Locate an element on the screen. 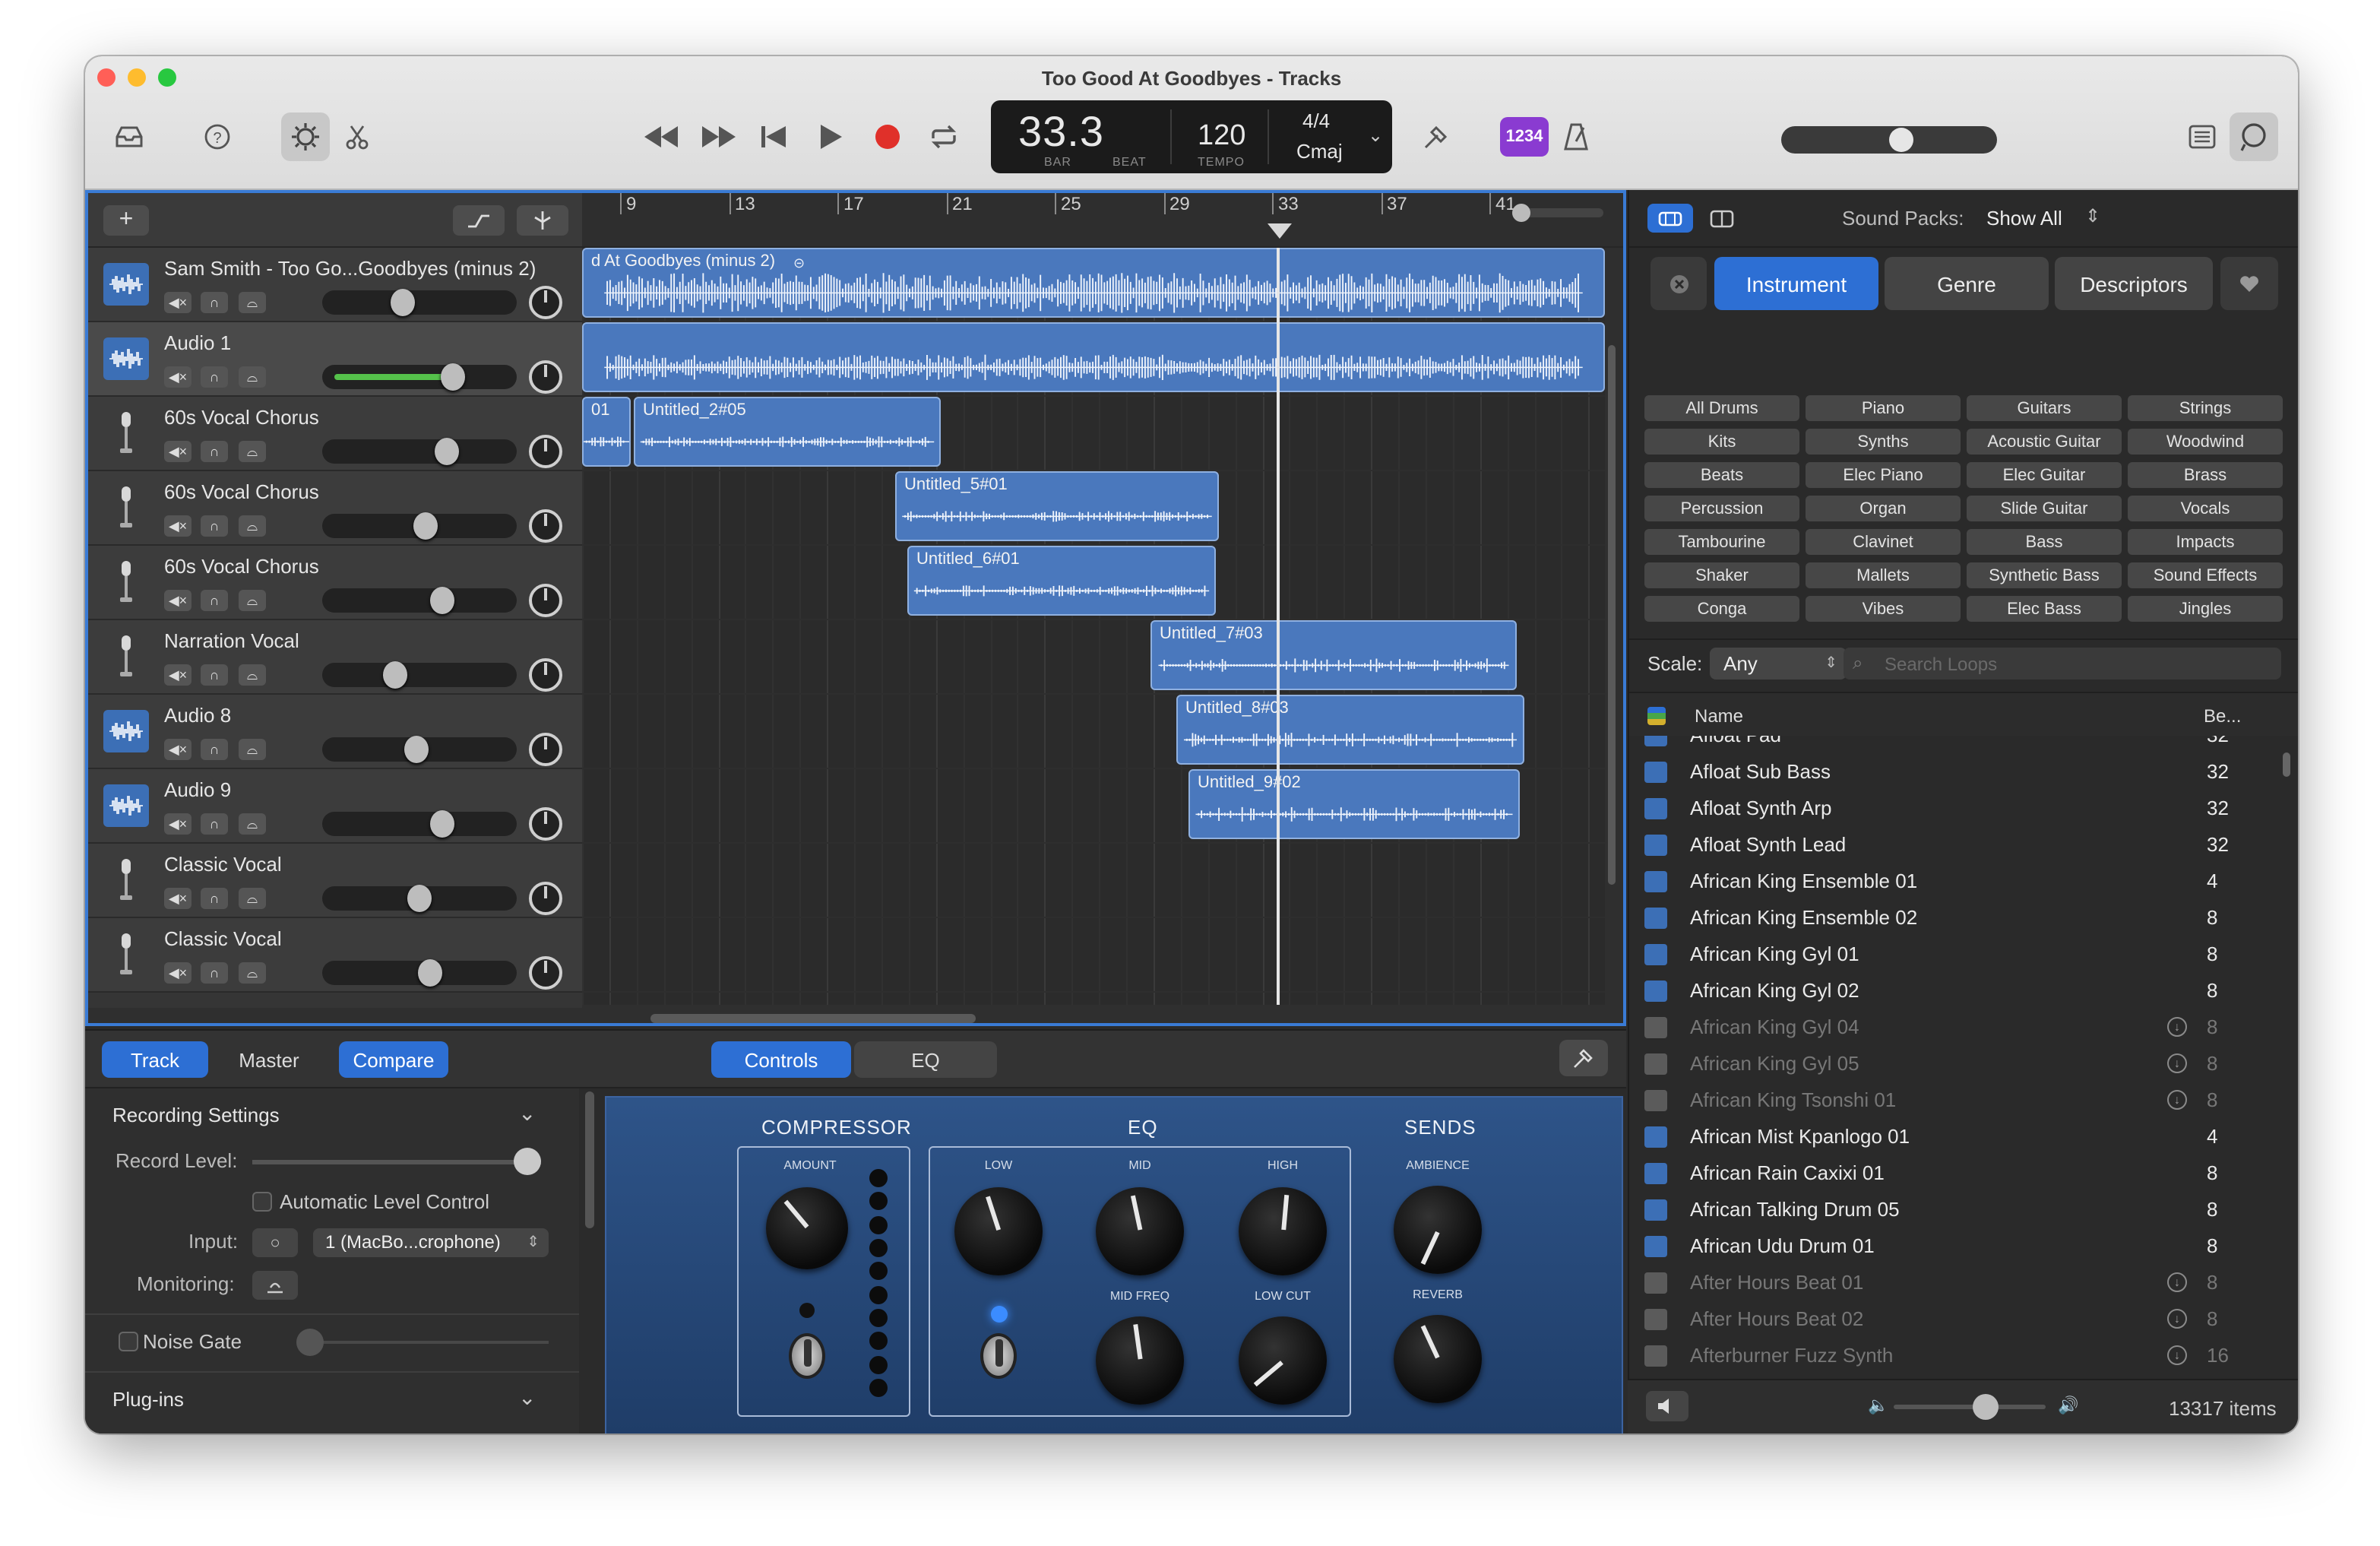  keyword-button: Guitars is located at coordinates (2044, 408).